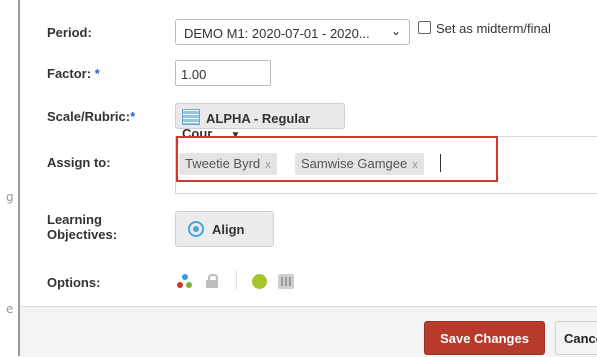 The image size is (597, 357). Describe the element at coordinates (259, 281) in the screenshot. I see `green-circle-icon` at that location.